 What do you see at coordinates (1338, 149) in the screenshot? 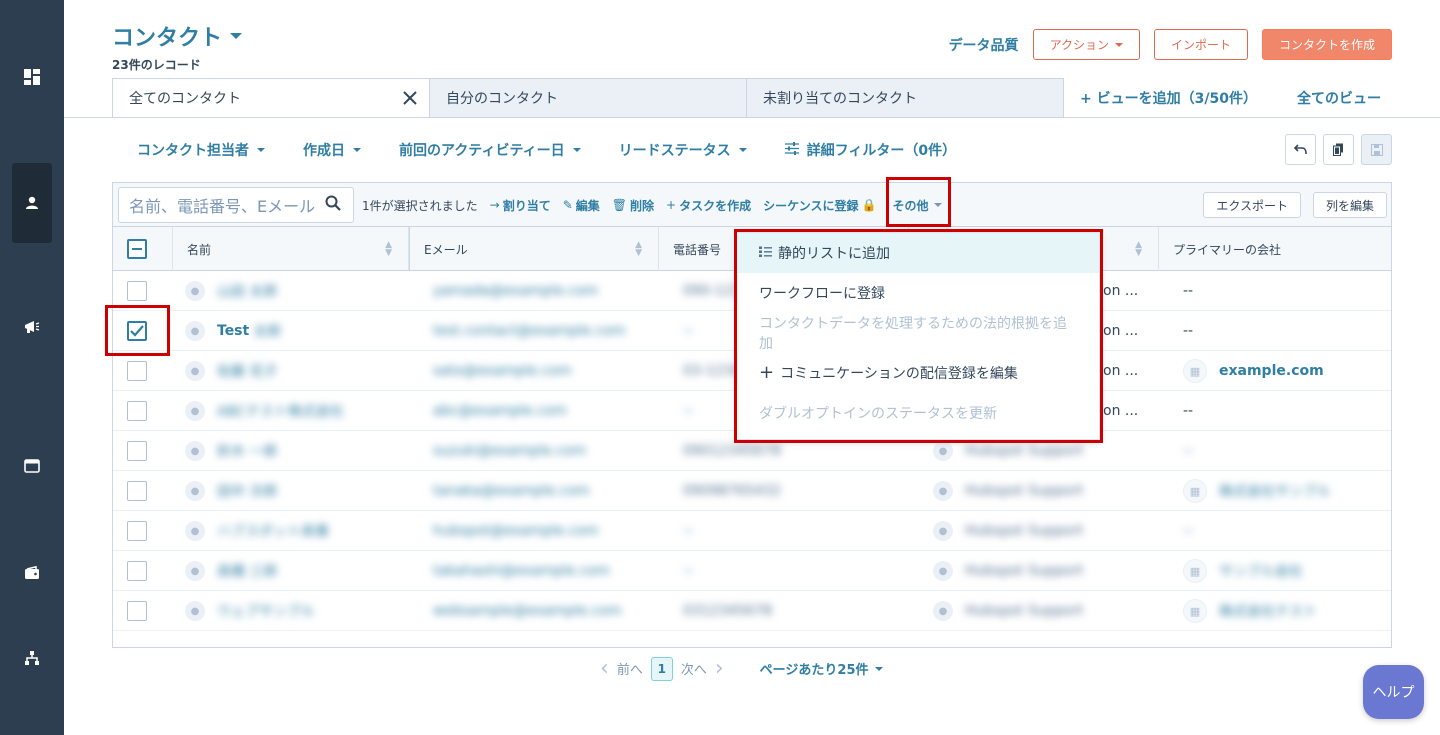
I see `copy-icon` at bounding box center [1338, 149].